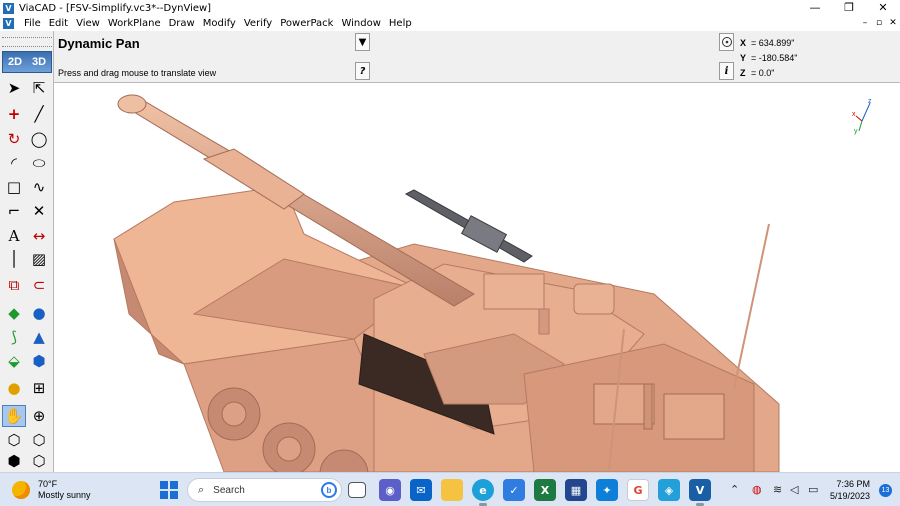 This screenshot has height=506, width=900. Describe the element at coordinates (39, 187) in the screenshot. I see `spline-icon: ∿` at that location.